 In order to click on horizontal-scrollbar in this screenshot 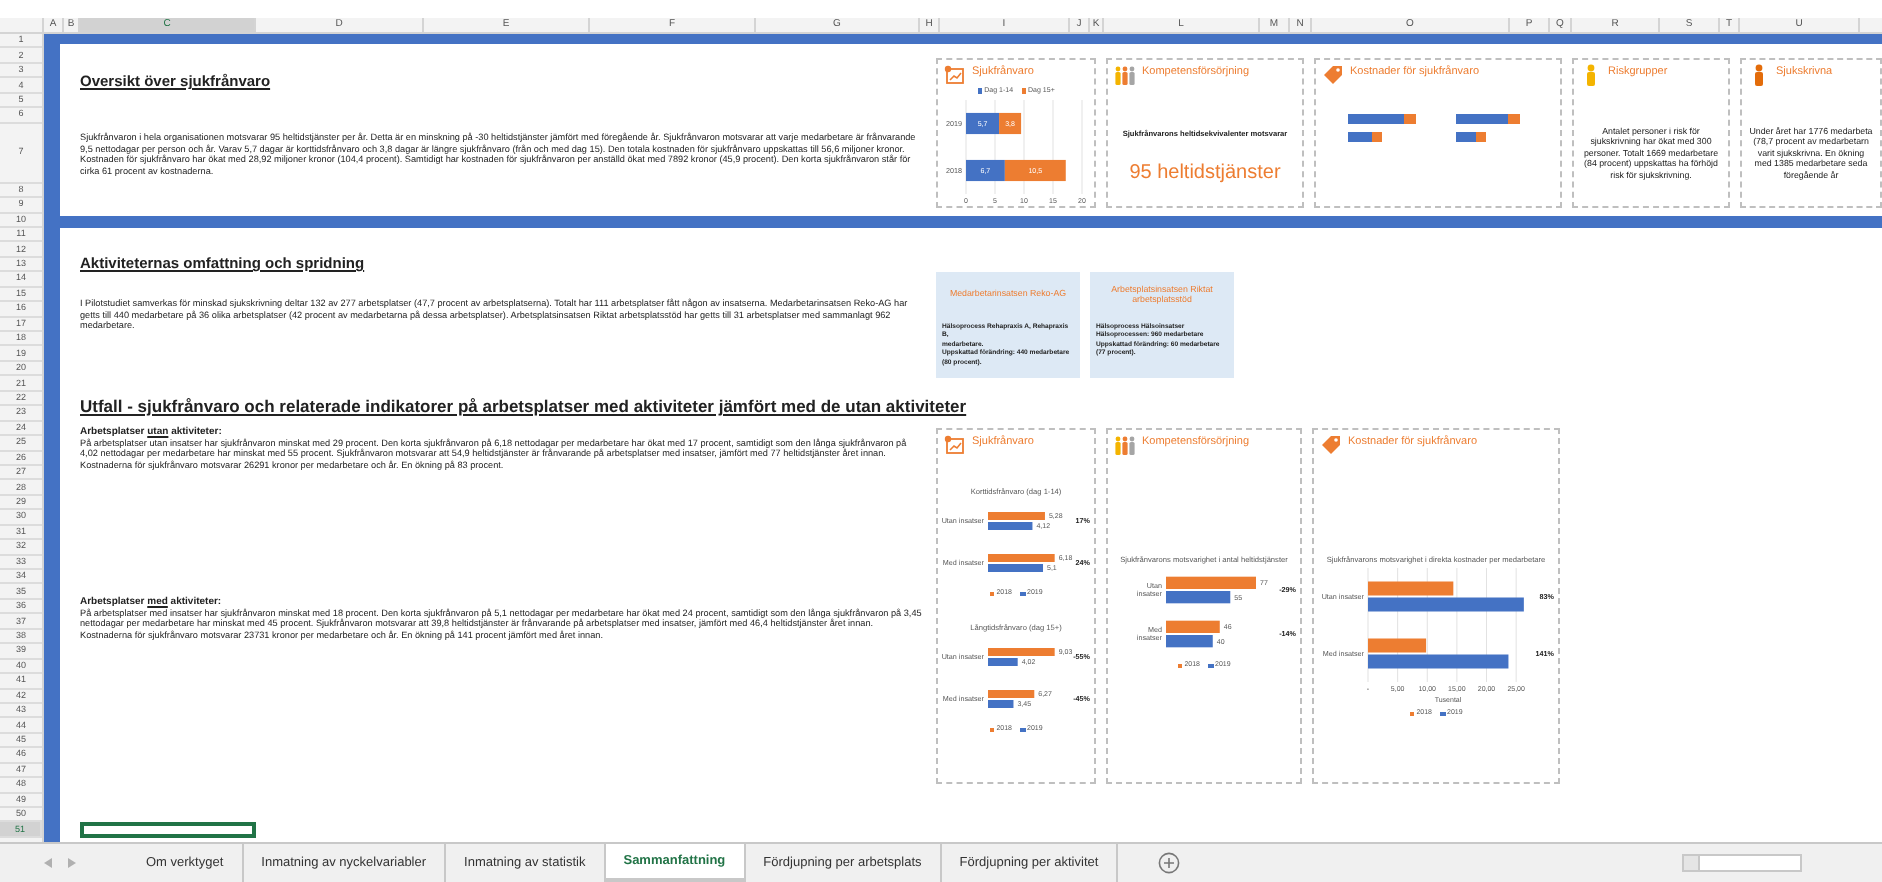, I will do `click(1742, 863)`.